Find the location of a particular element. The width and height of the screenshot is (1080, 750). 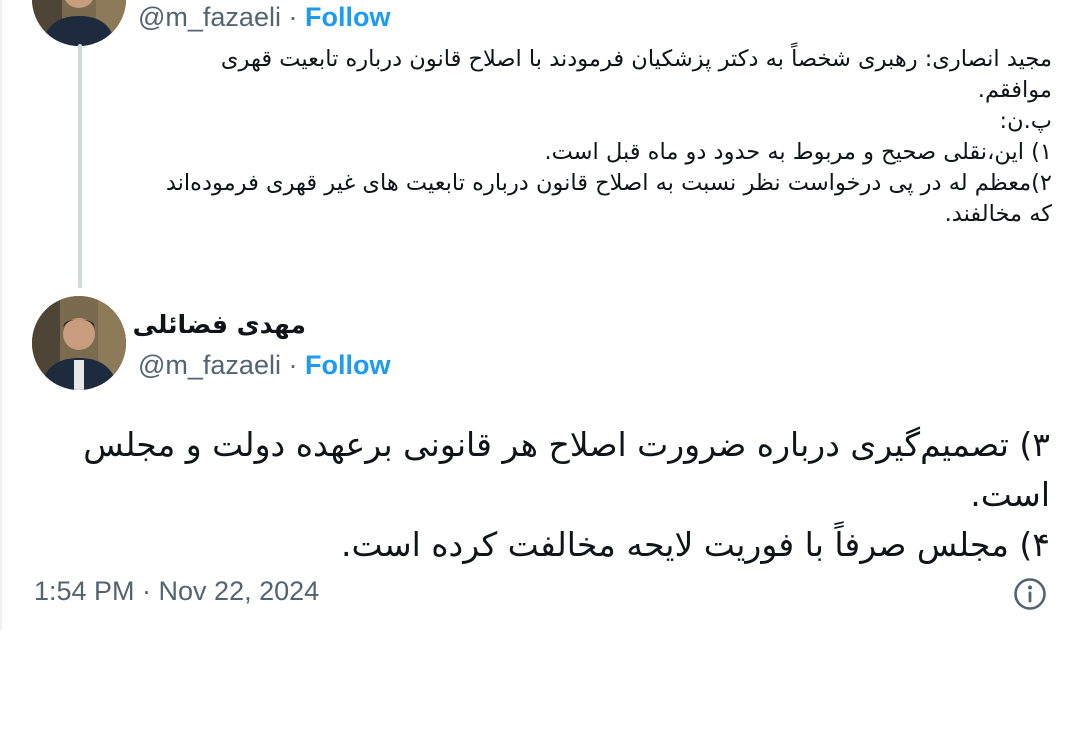

thread-connector-line is located at coordinates (80, 166).